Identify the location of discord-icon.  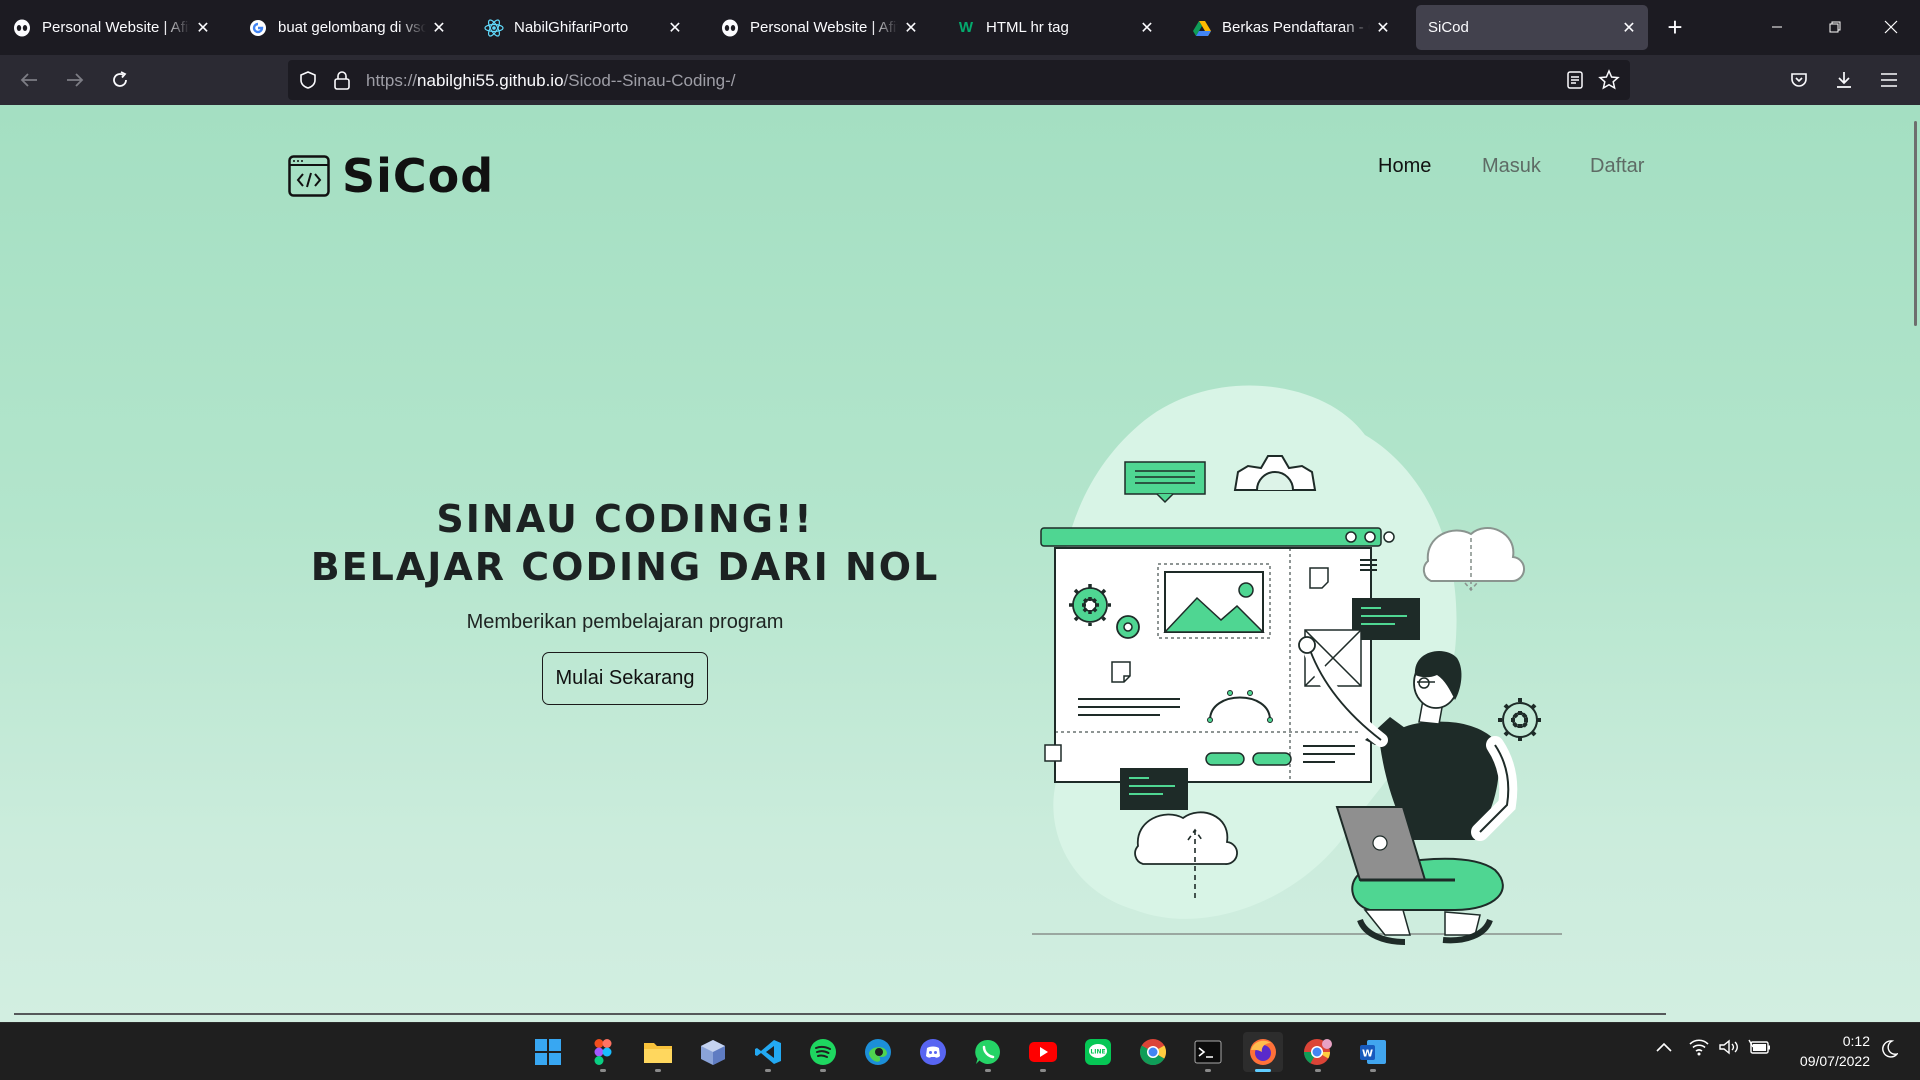
(933, 1052).